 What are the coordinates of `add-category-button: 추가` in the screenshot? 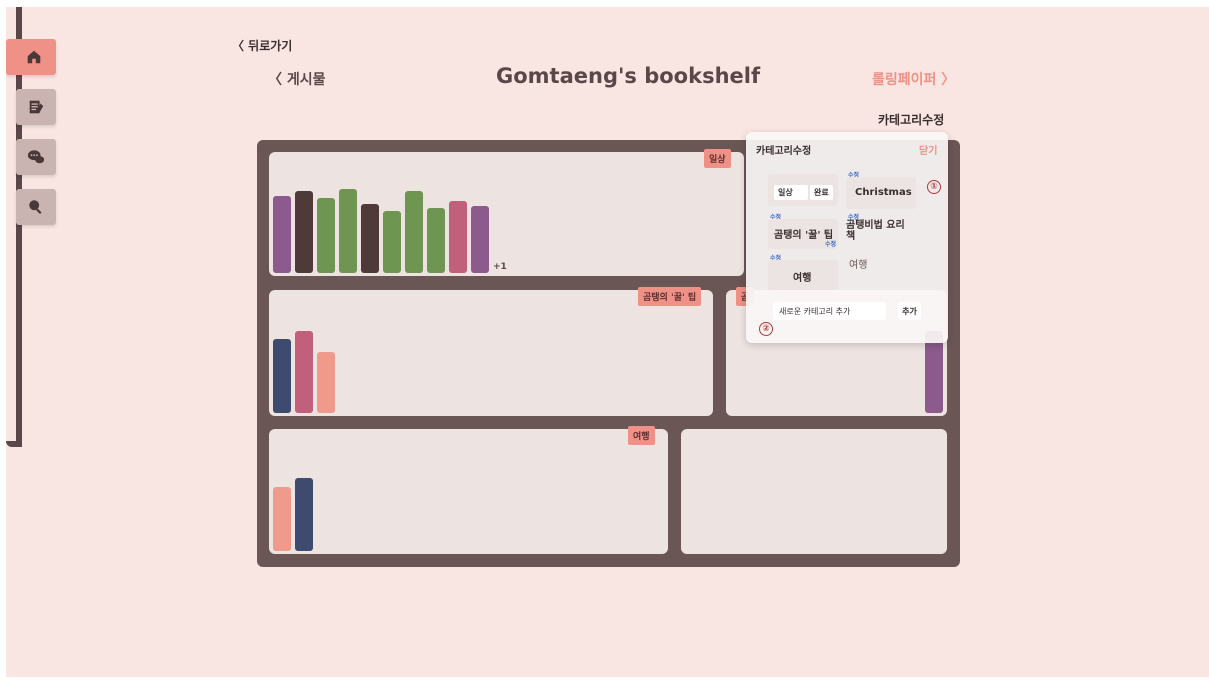 It's located at (909, 311).